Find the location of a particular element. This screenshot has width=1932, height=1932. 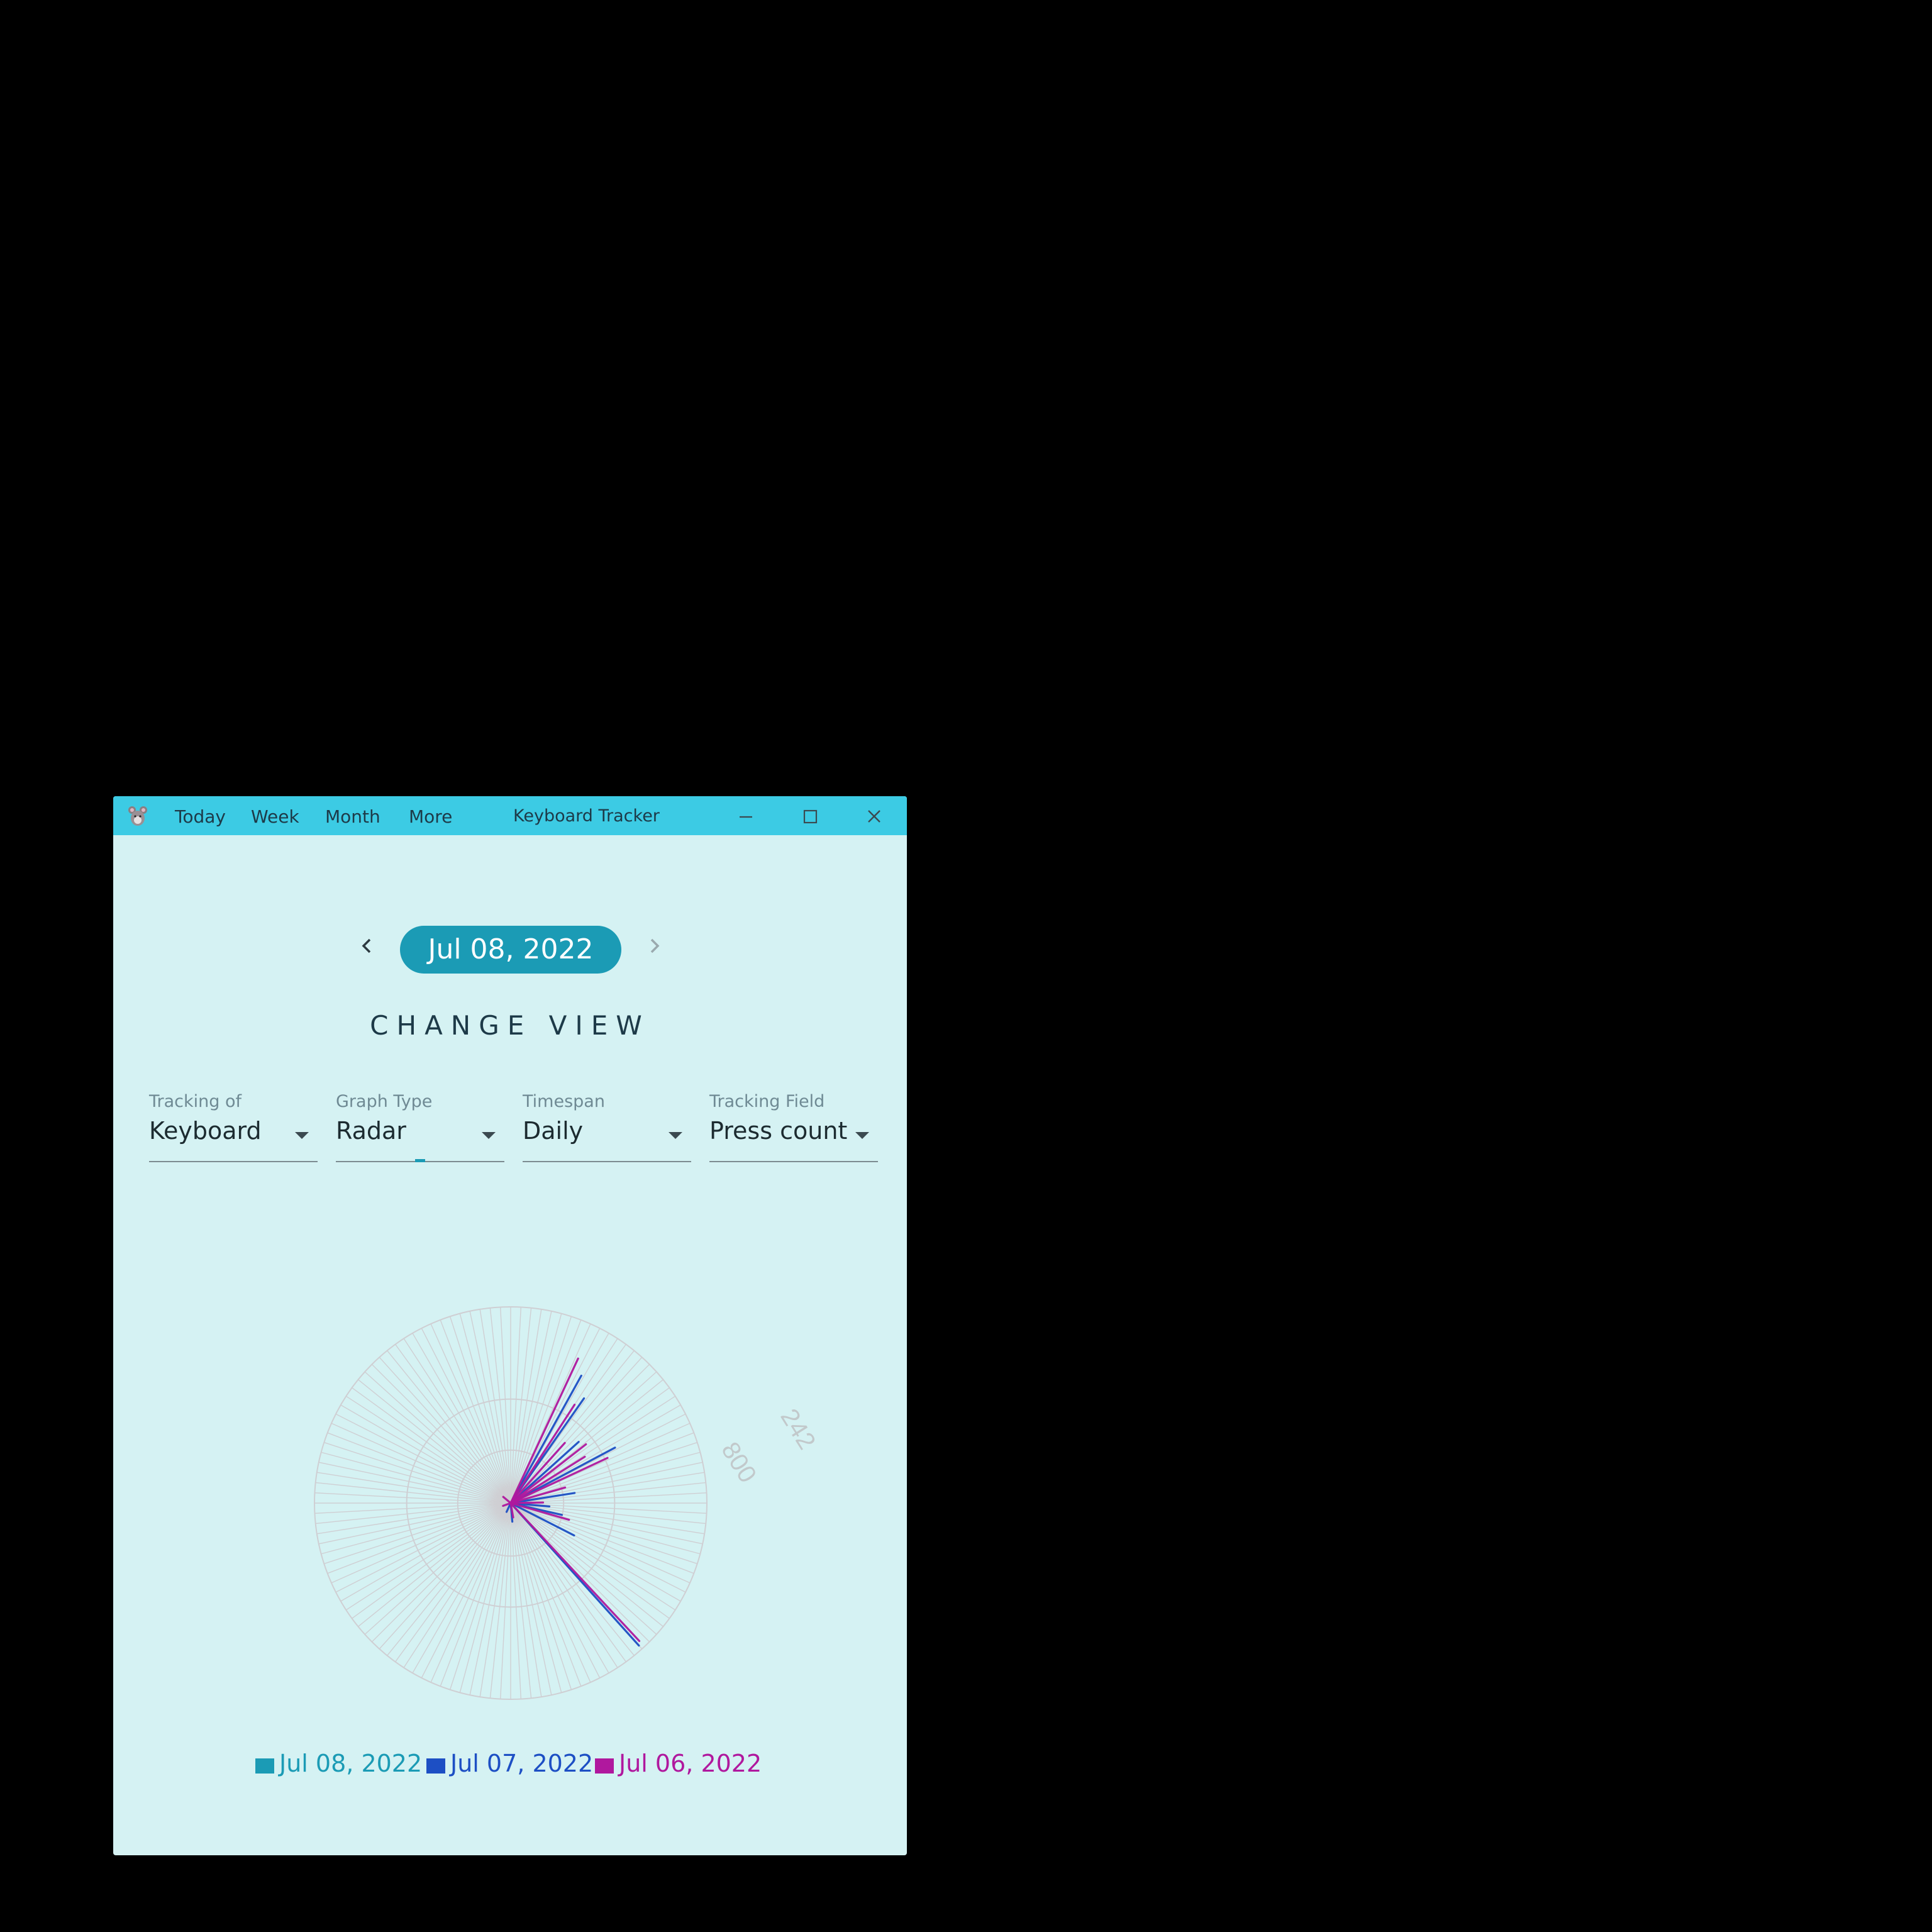

radial-tick-label: 242 is located at coordinates (798, 1429).